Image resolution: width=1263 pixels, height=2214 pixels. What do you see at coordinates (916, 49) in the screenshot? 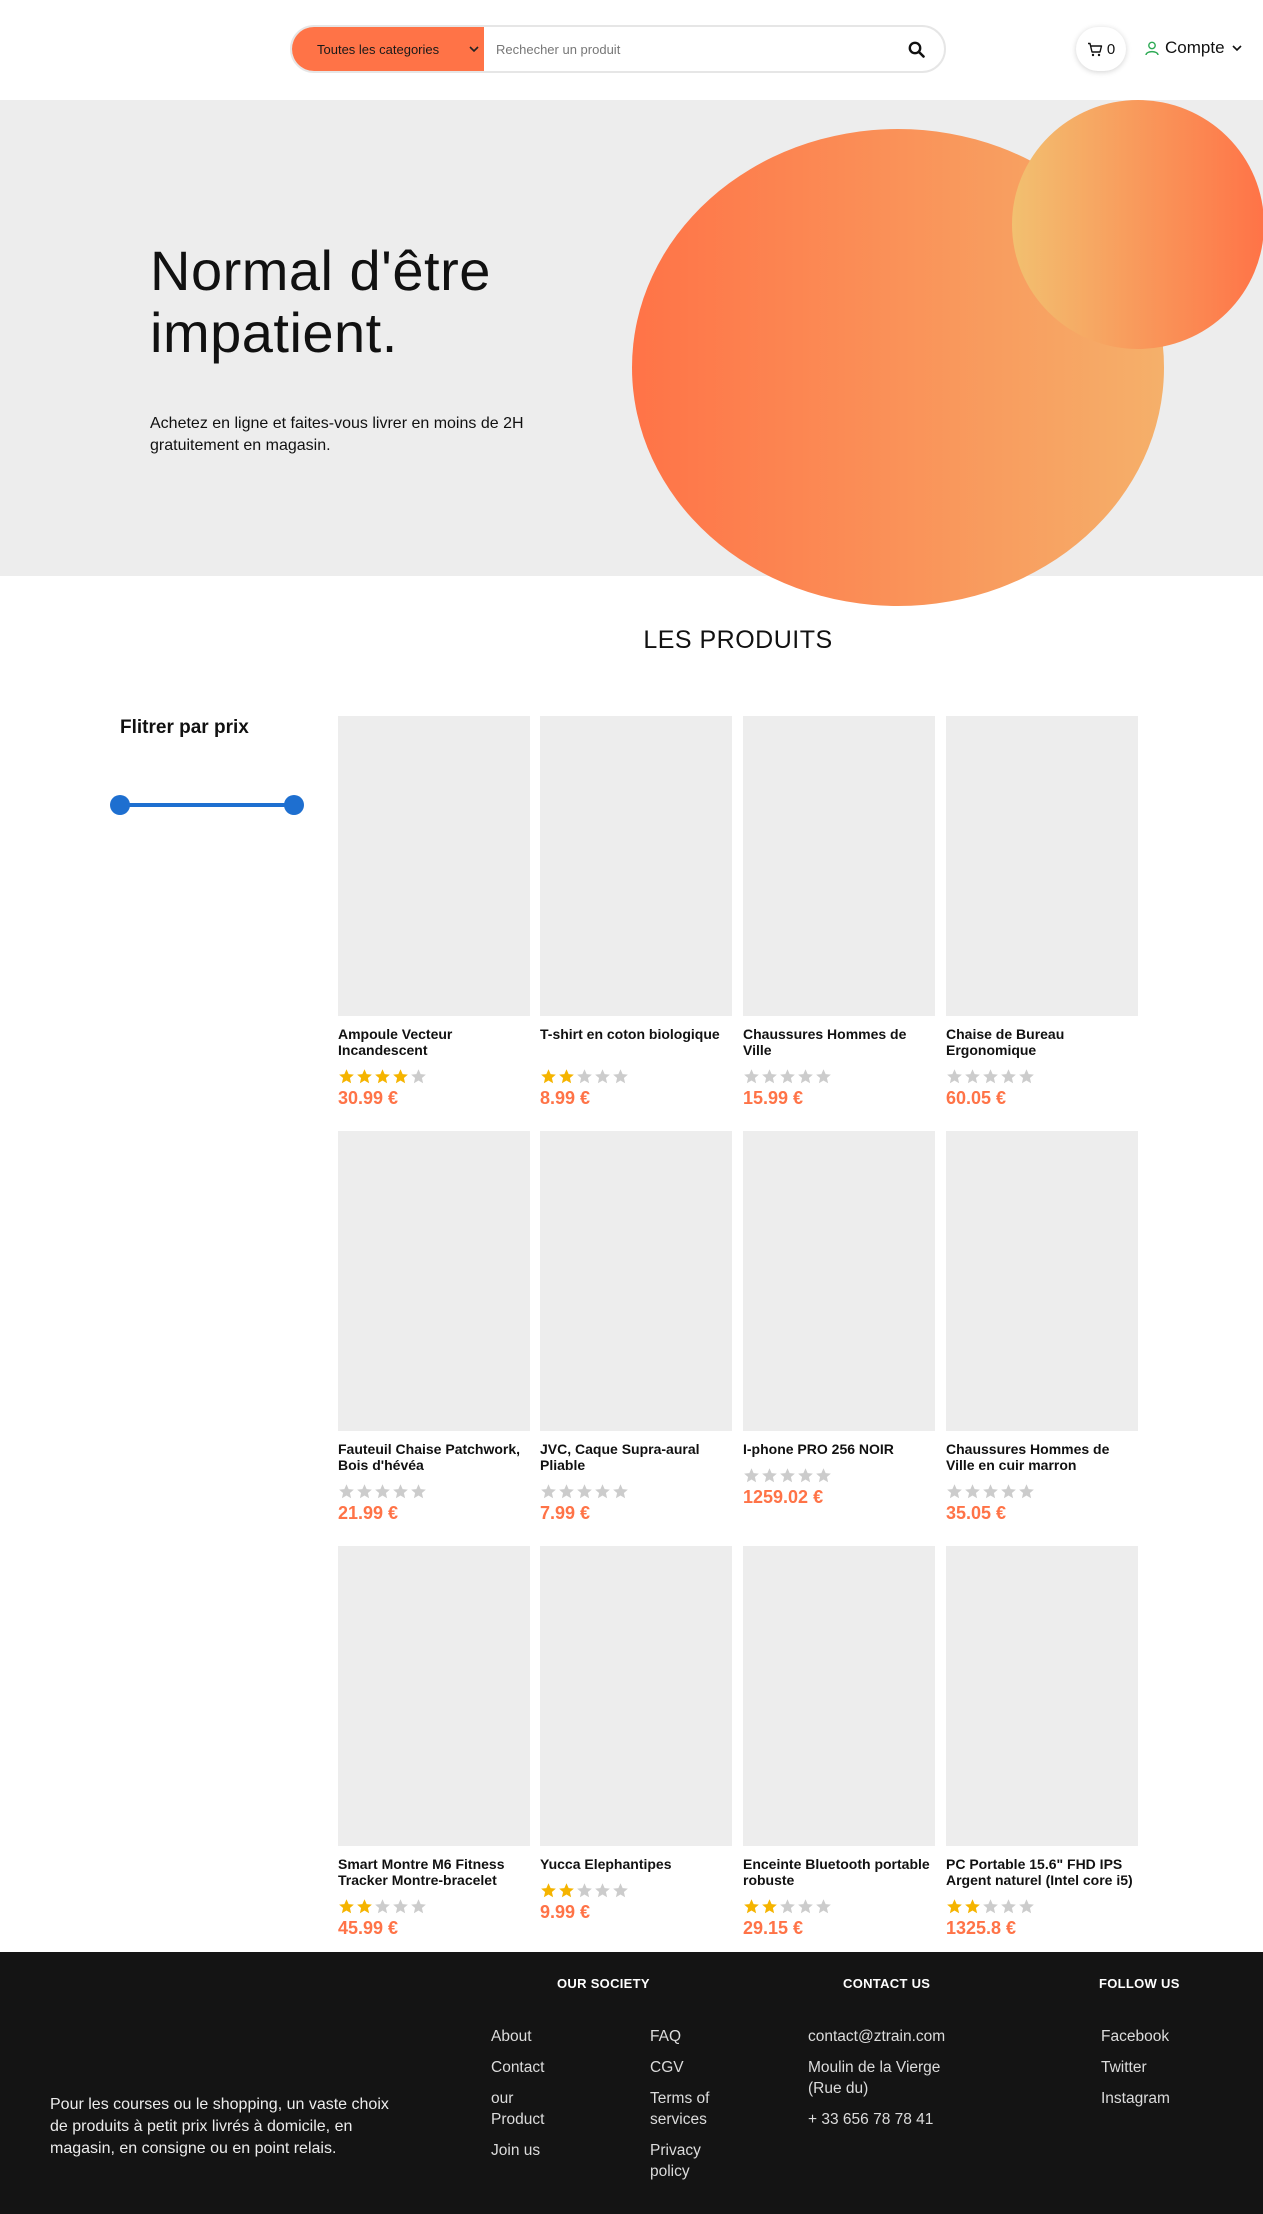
I see `search-button` at bounding box center [916, 49].